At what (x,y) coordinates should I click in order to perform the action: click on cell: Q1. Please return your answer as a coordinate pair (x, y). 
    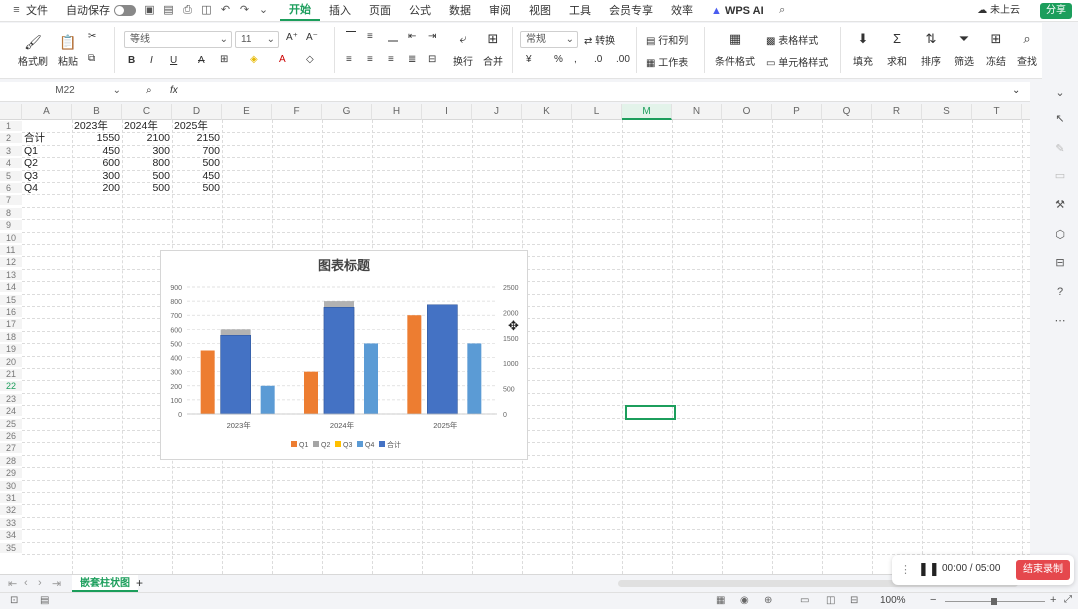
    Looking at the image, I should click on (47, 151).